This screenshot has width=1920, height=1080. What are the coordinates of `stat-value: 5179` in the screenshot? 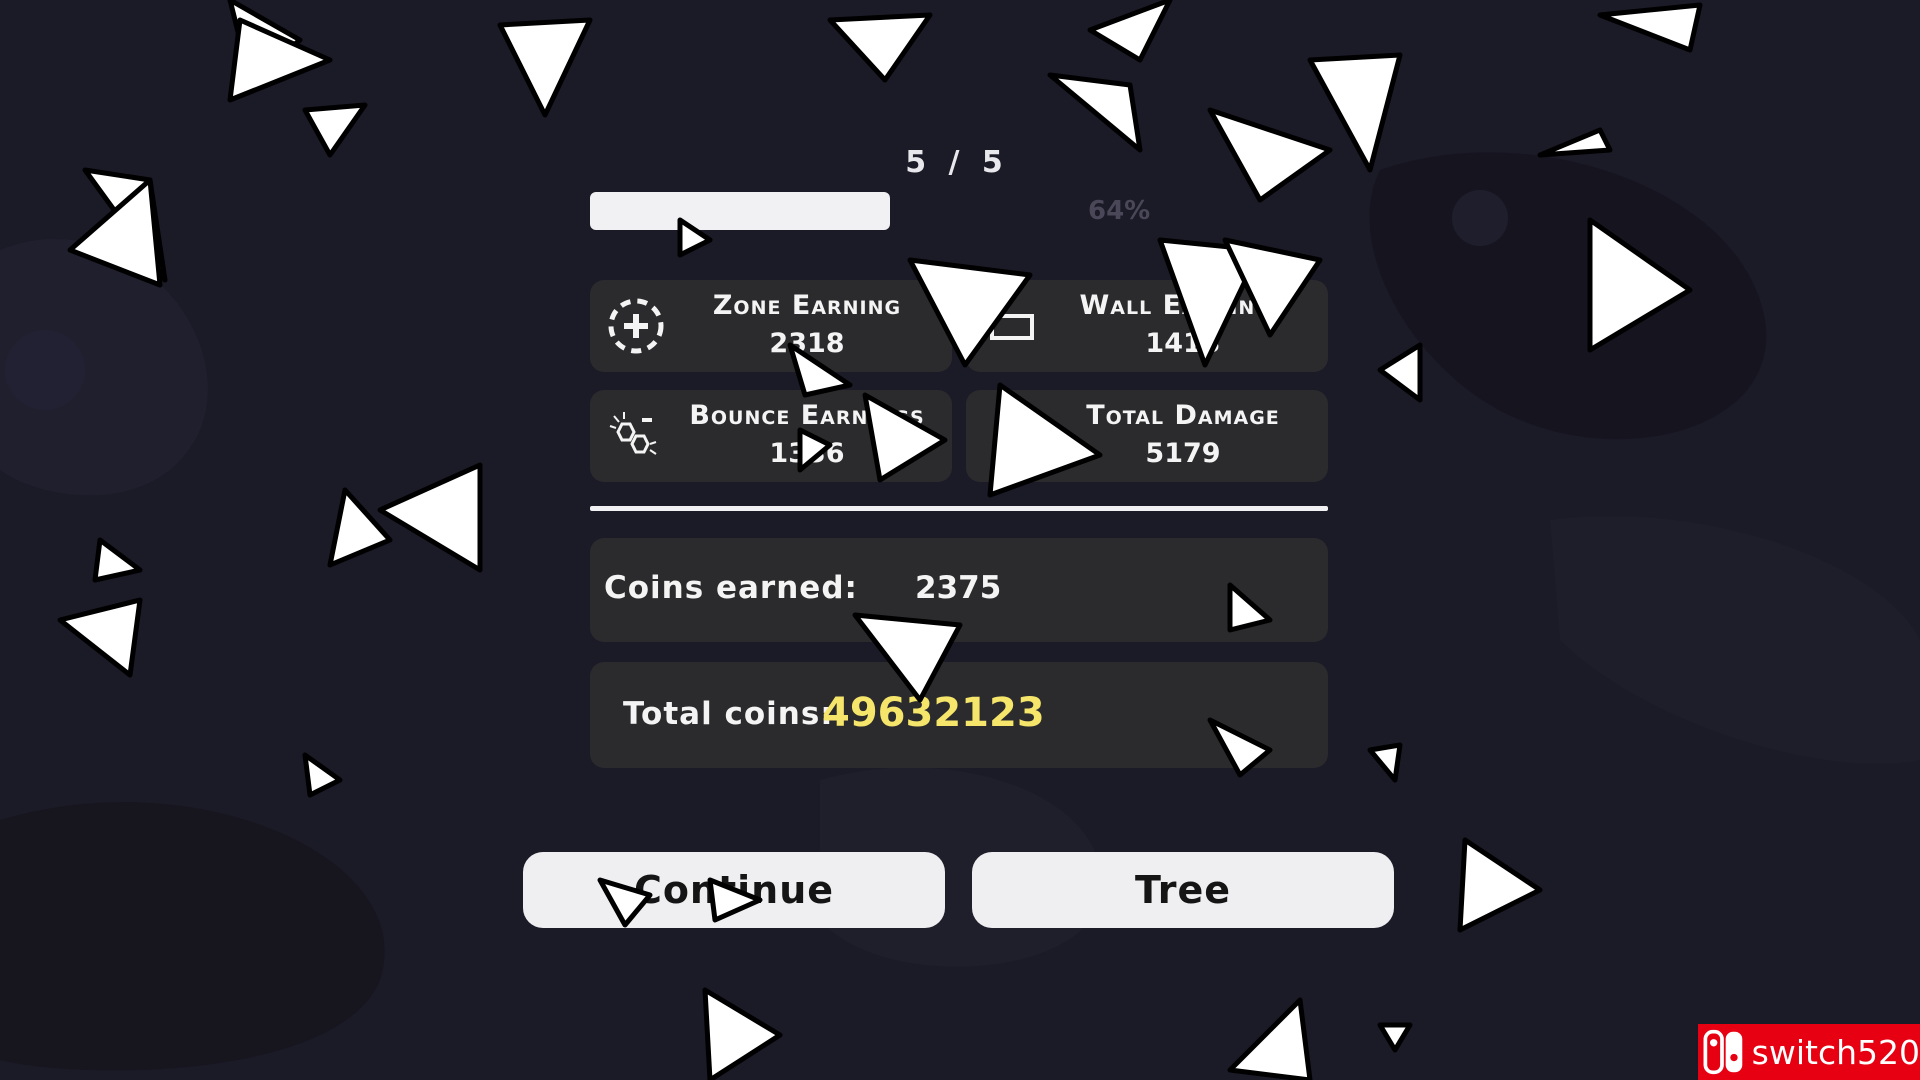 It's located at (1183, 453).